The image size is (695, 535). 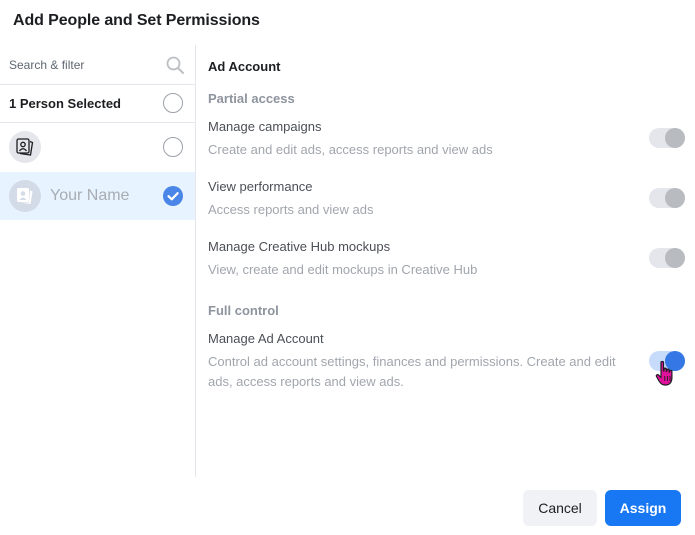 I want to click on toggle-manage-creative-hub-mockups, so click(x=667, y=258).